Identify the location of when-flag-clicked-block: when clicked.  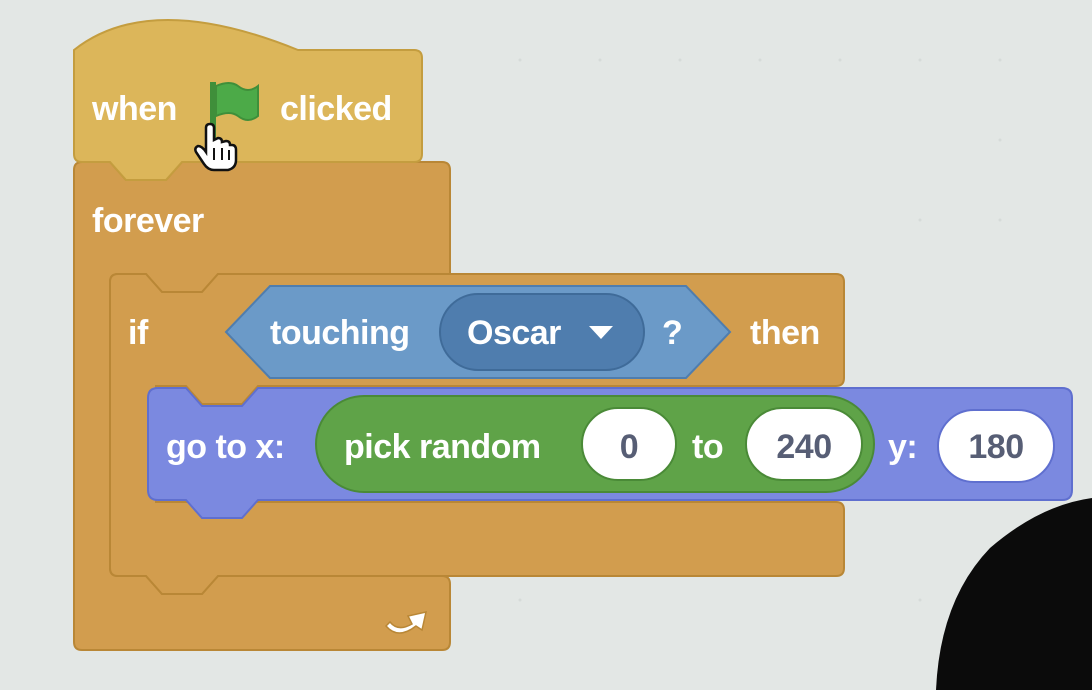
(248, 100).